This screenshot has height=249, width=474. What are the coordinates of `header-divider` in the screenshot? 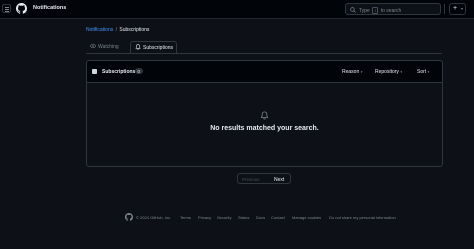 It's located at (444, 9).